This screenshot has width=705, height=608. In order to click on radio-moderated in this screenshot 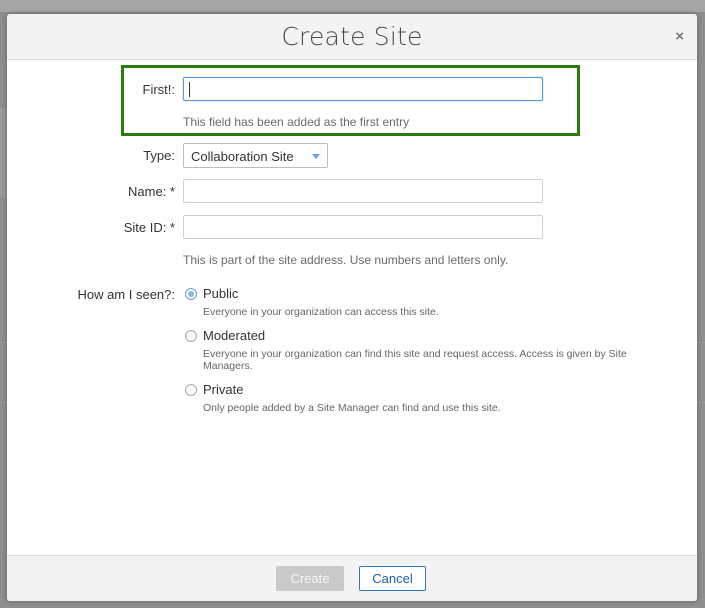, I will do `click(191, 336)`.